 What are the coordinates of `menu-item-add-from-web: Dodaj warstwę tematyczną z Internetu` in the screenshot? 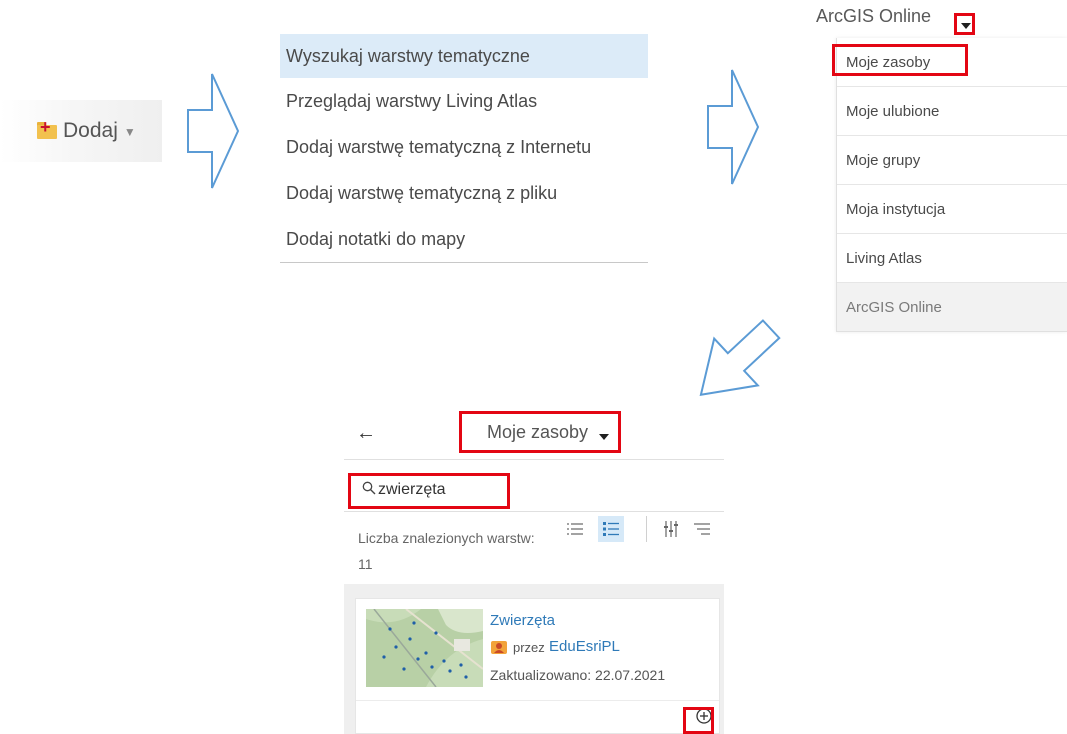 It's located at (464, 147).